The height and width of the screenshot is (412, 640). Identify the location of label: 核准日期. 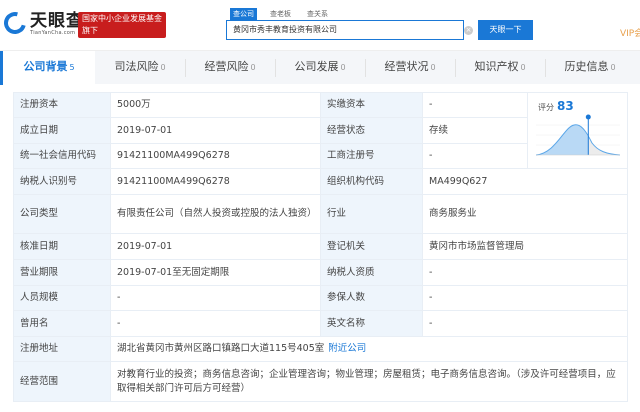
(62, 246).